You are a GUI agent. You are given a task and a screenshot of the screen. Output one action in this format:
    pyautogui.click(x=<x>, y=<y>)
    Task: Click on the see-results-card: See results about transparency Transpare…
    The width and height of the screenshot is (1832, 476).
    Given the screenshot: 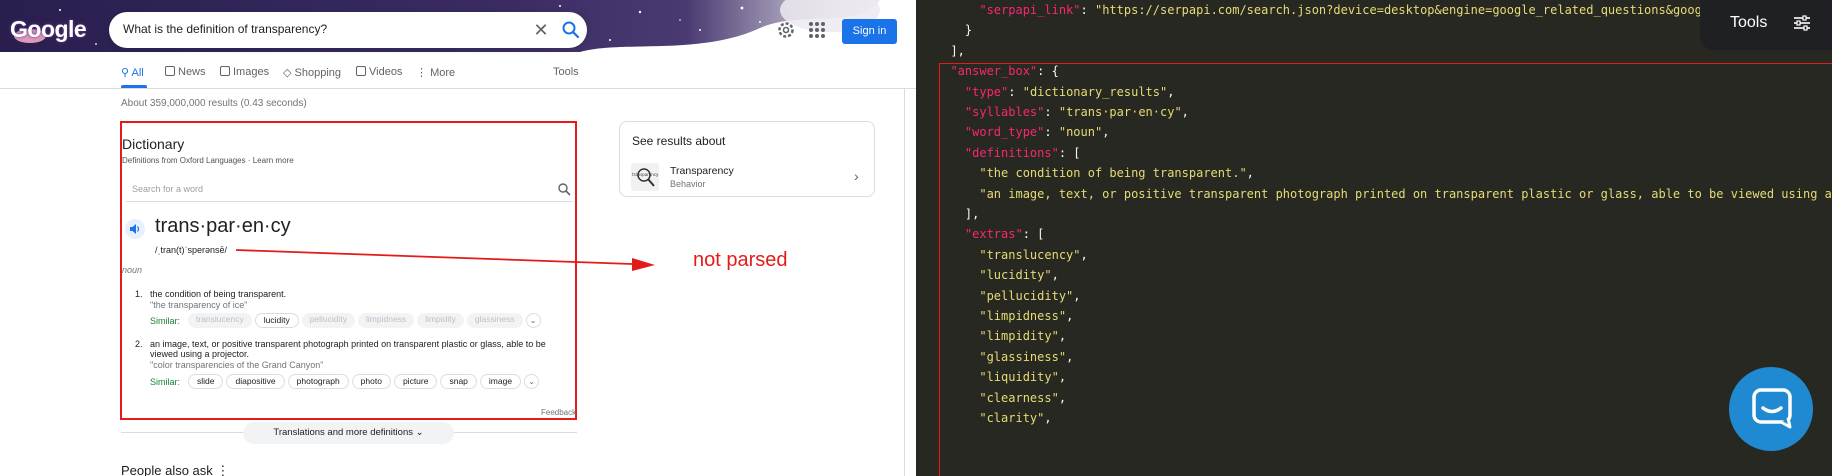 What is the action you would take?
    pyautogui.click(x=747, y=159)
    